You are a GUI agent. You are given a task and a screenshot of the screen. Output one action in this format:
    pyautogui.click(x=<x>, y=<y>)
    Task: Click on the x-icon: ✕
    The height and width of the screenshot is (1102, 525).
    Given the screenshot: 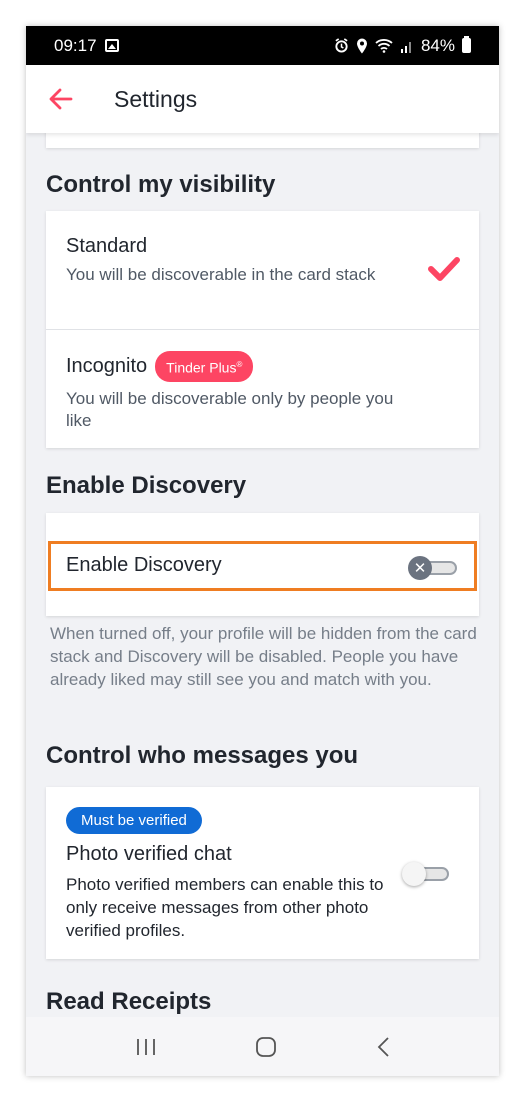 What is the action you would take?
    pyautogui.click(x=420, y=568)
    